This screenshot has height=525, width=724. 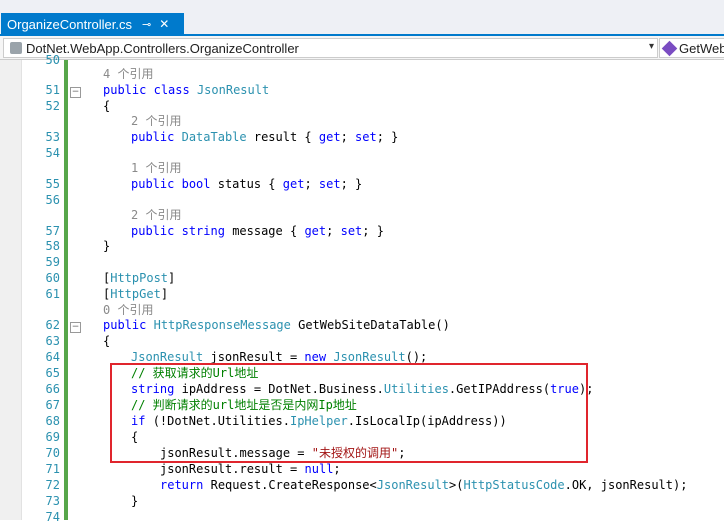 What do you see at coordinates (69, 24) in the screenshot?
I see `tab-title: OrganizeController.cs` at bounding box center [69, 24].